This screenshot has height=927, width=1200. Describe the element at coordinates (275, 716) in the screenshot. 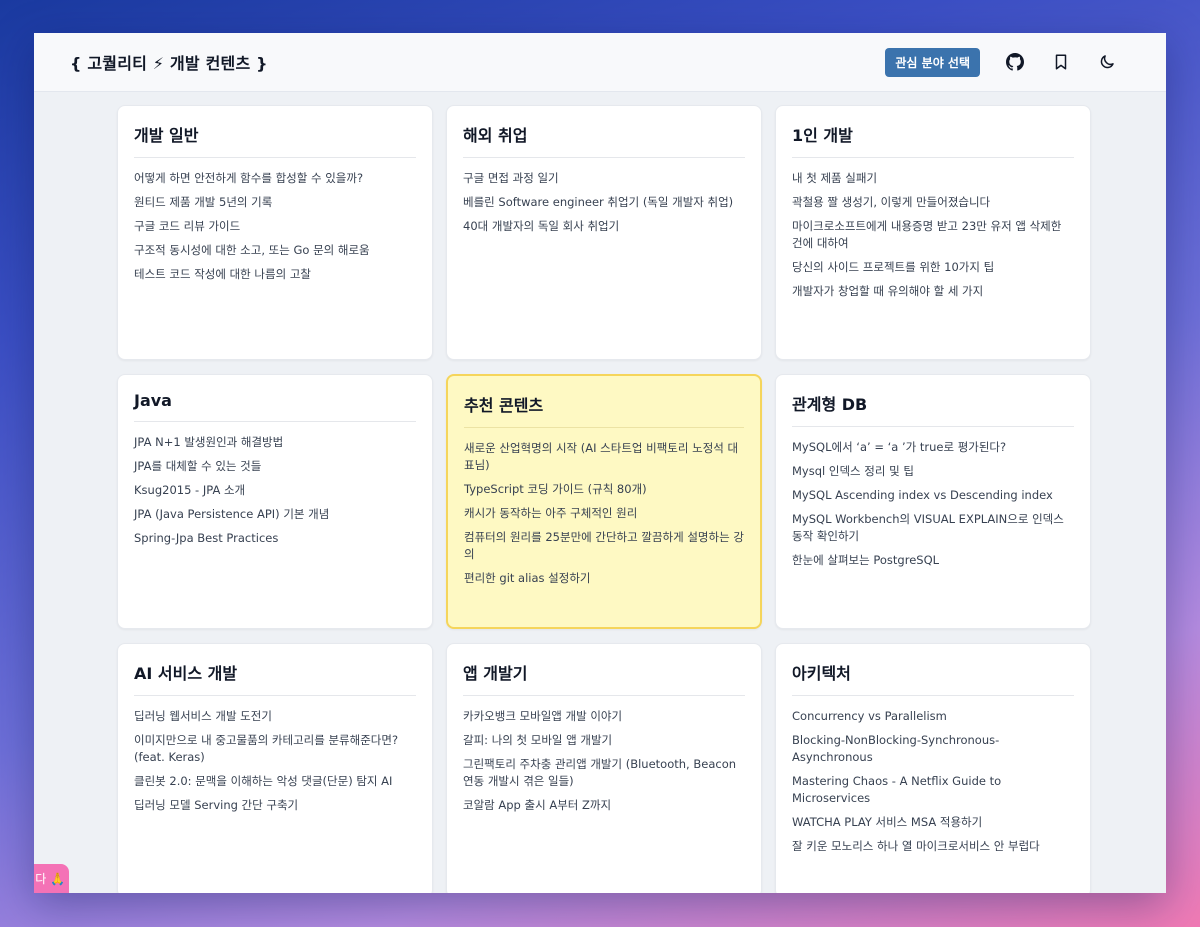

I see `article-link: 딥러닝 웹서비스 개발 도전기` at that location.